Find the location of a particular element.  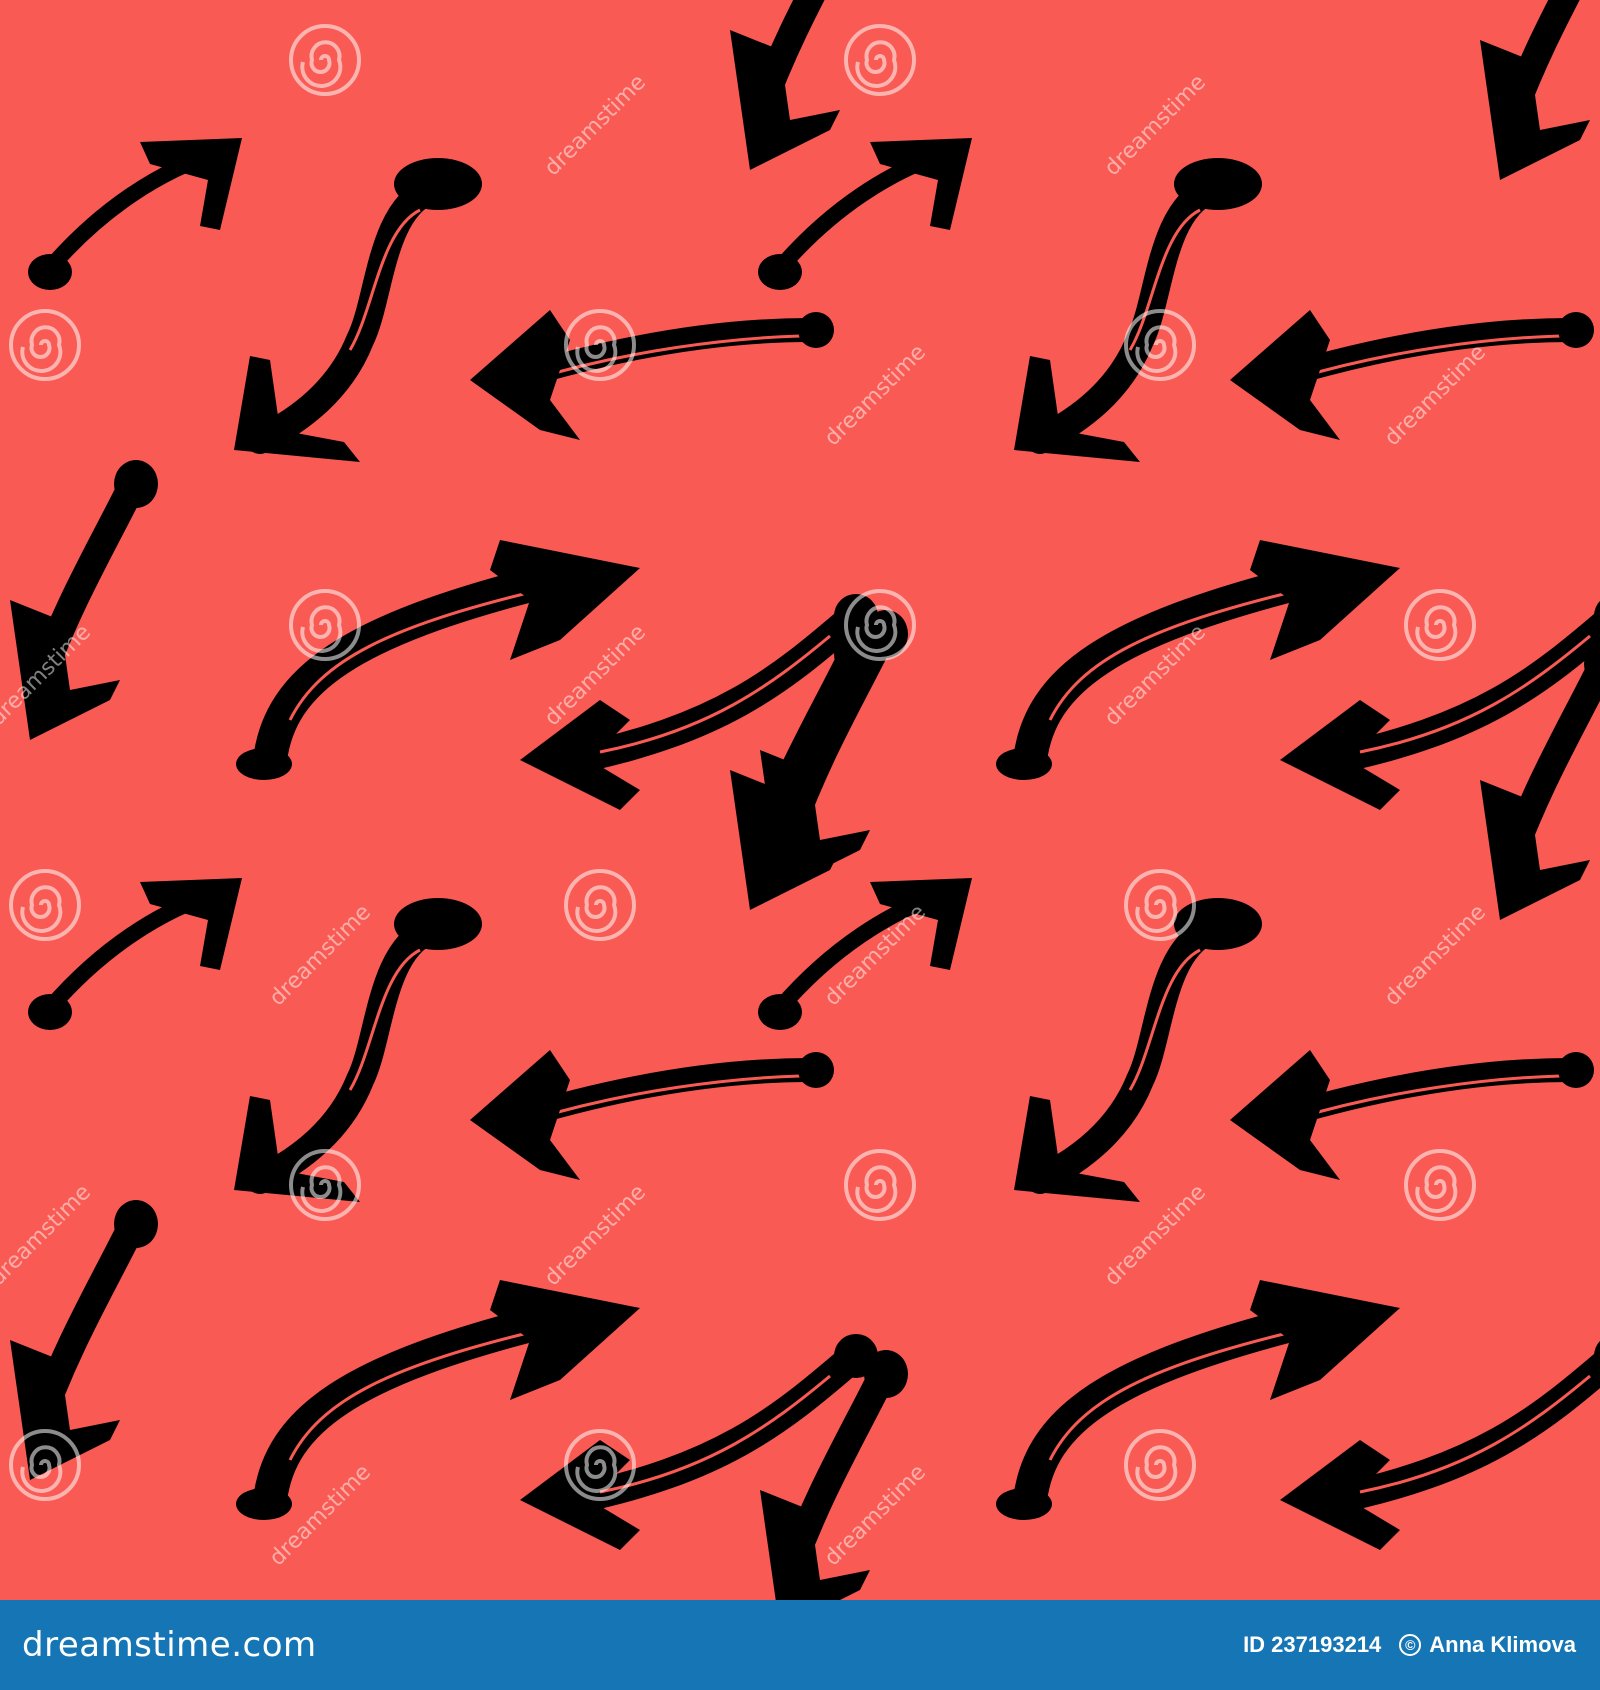

copyright-icon: © is located at coordinates (1410, 1645).